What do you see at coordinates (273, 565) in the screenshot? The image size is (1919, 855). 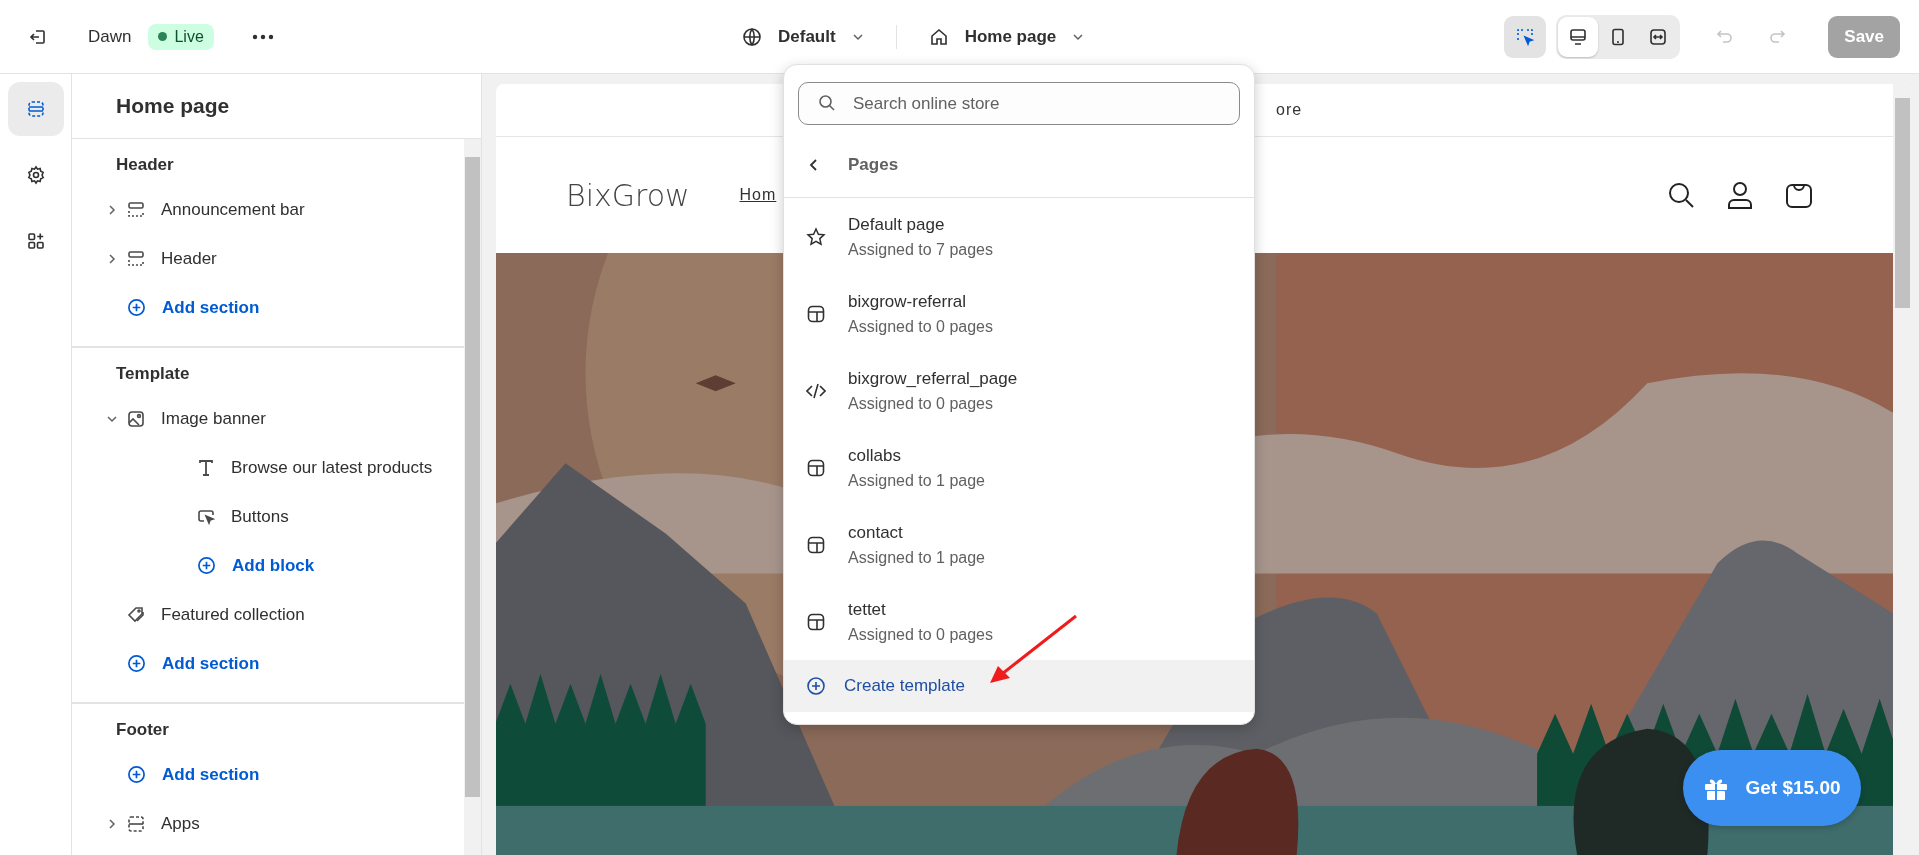 I see `add-link: Add block` at bounding box center [273, 565].